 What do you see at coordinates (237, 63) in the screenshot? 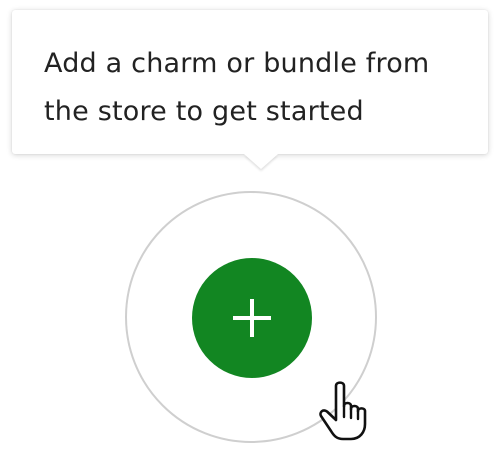
I see `tooltip-line-1: Add a charm or bundle from` at bounding box center [237, 63].